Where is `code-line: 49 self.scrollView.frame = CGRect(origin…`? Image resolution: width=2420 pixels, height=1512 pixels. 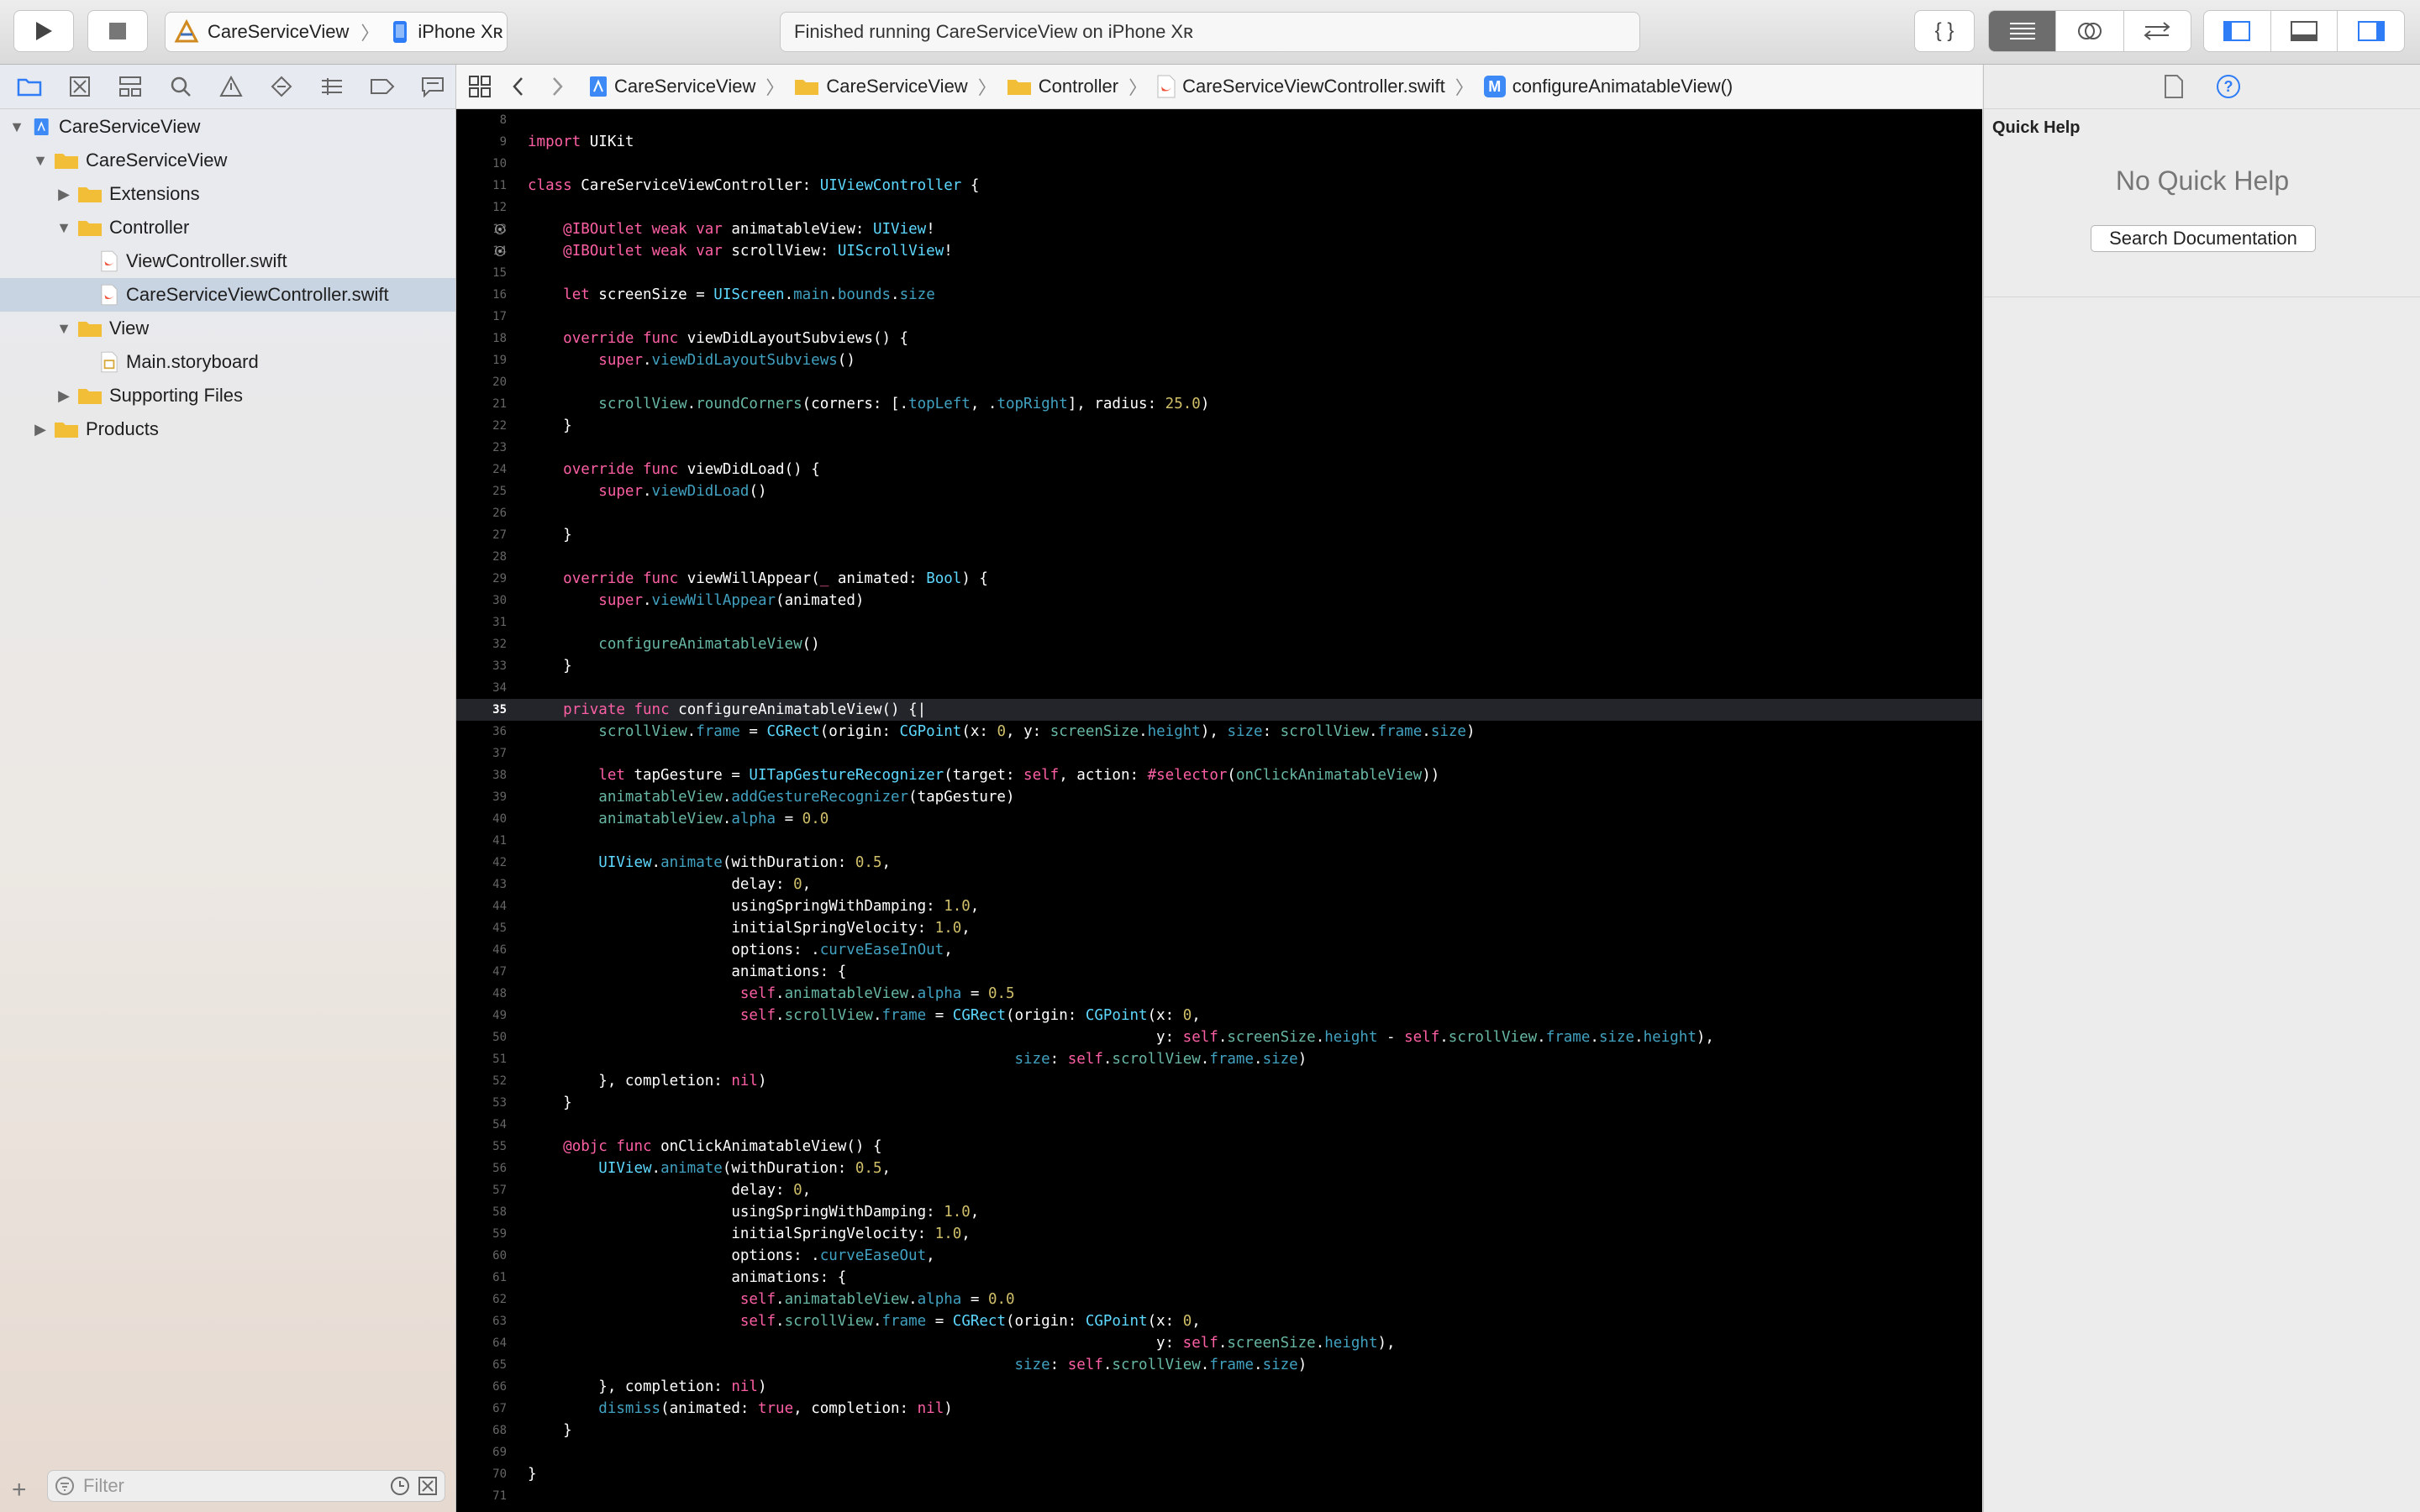
code-line: 49 self.scrollView.frame = CGRect(origin… is located at coordinates (1219, 1015).